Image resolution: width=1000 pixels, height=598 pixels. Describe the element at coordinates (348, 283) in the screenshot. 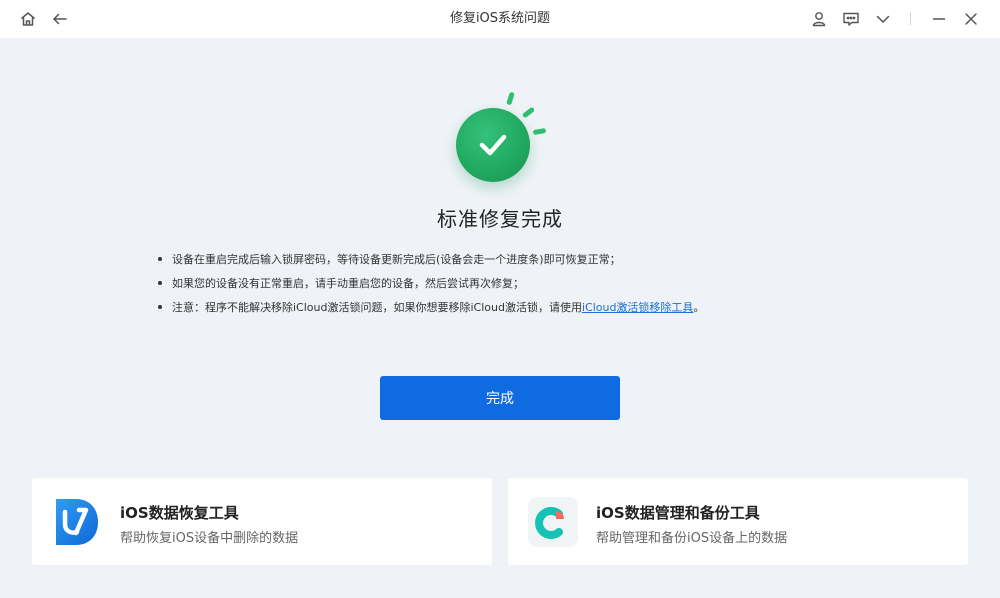

I see `instruction-text: 如果您的设备没有正常重启，请手动重启您的设备，然后尝试再次修复；` at that location.